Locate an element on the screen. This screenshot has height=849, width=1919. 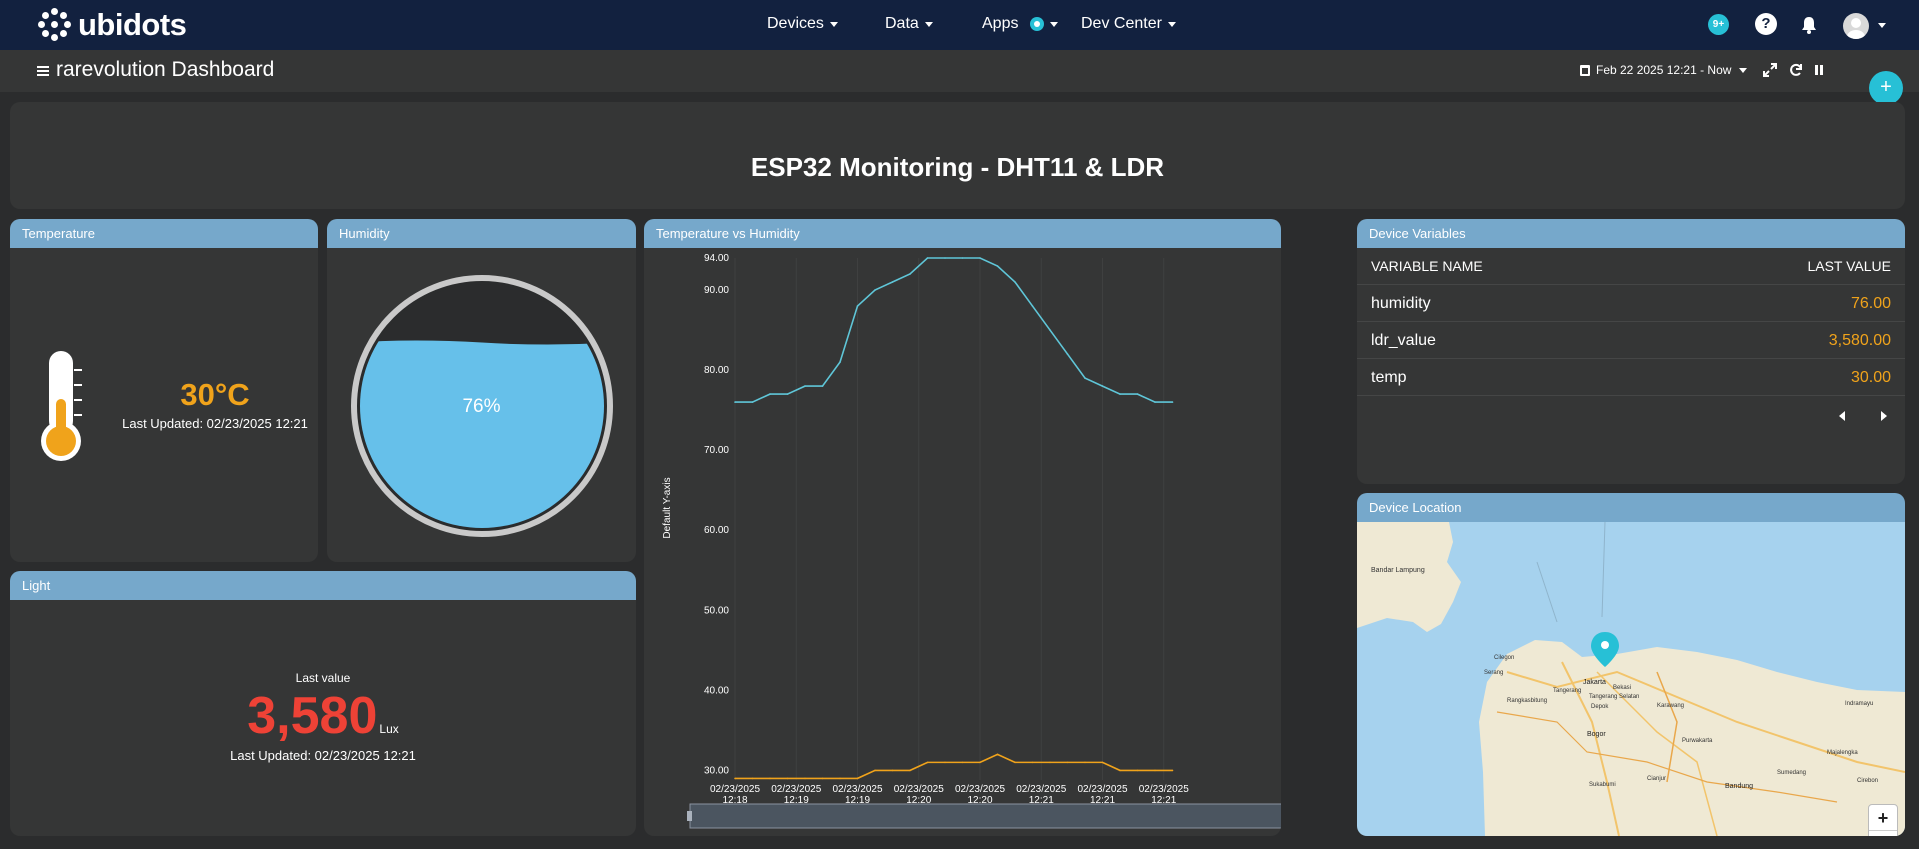
prev-page-icon is located at coordinates (1842, 416).